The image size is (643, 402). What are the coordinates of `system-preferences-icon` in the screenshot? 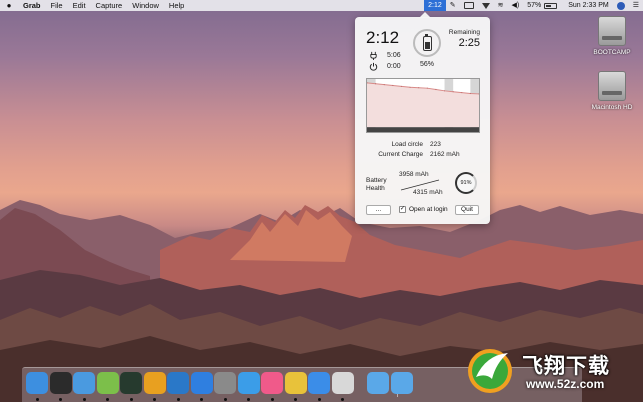 It's located at (225, 383).